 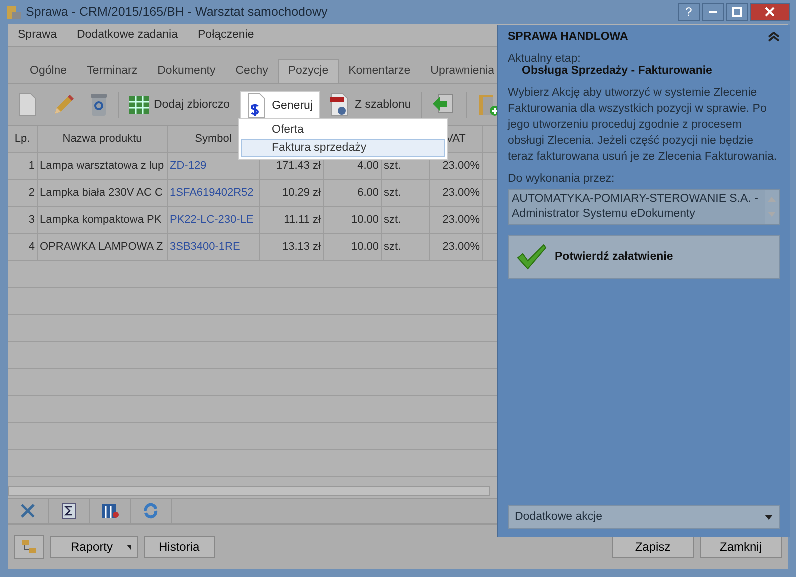 What do you see at coordinates (103, 139) in the screenshot?
I see `column-header: Nazwa produktu` at bounding box center [103, 139].